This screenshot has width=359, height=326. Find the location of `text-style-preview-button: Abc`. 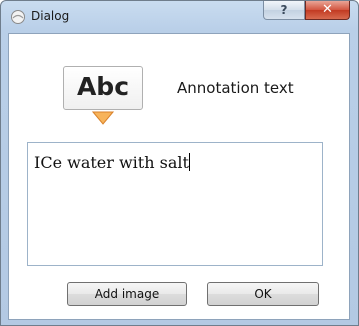

text-style-preview-button: Abc is located at coordinates (103, 88).